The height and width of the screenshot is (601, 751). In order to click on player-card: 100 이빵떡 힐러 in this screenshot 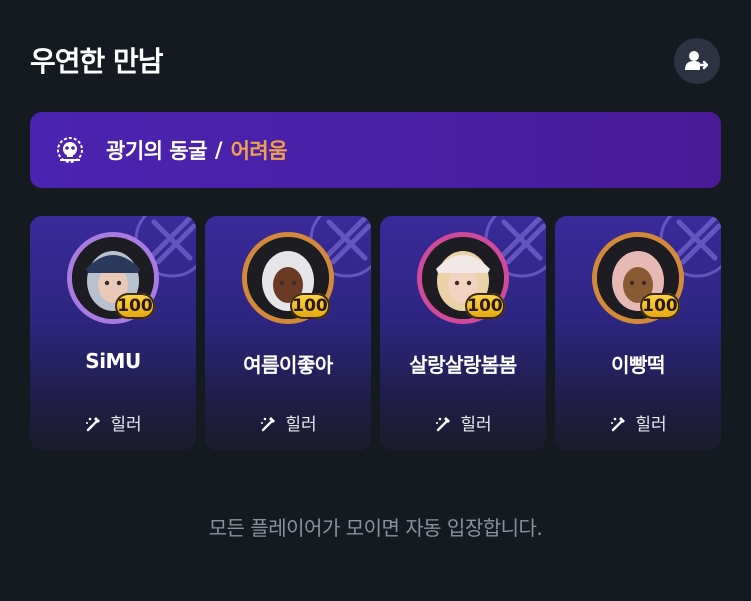, I will do `click(638, 333)`.